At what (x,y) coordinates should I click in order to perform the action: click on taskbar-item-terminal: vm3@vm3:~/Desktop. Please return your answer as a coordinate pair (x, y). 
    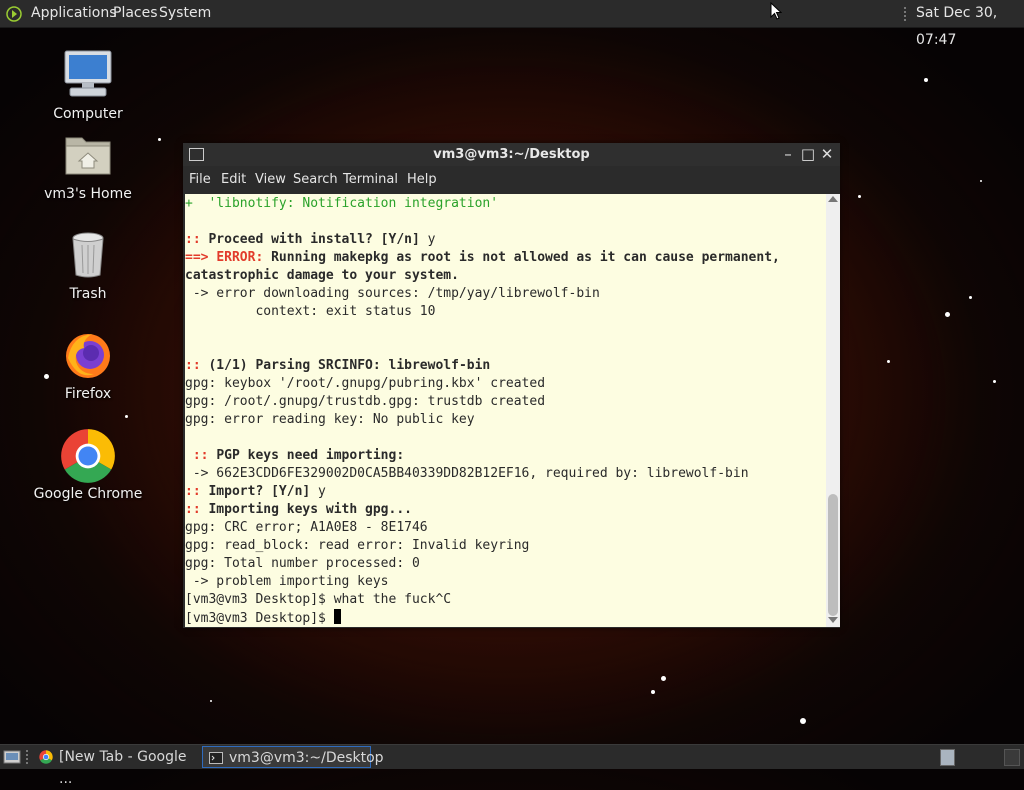
    Looking at the image, I should click on (293, 757).